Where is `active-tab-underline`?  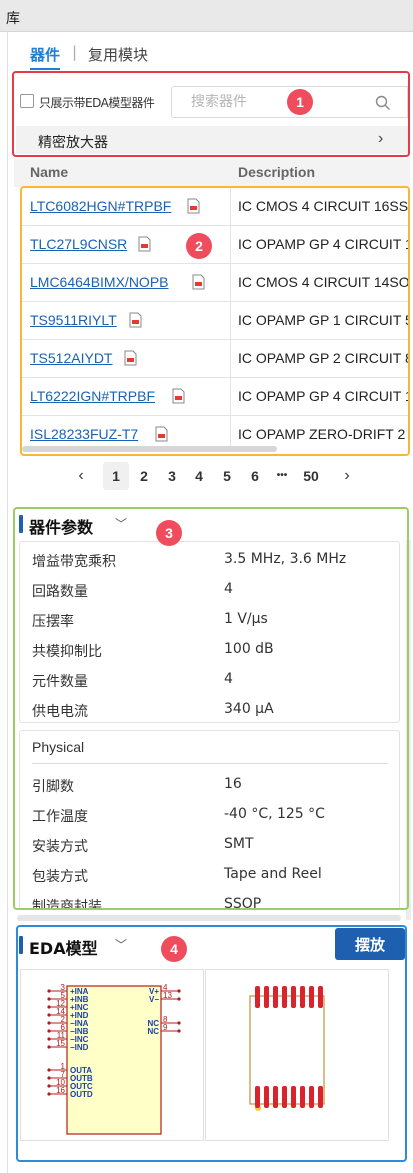 active-tab-underline is located at coordinates (45, 69).